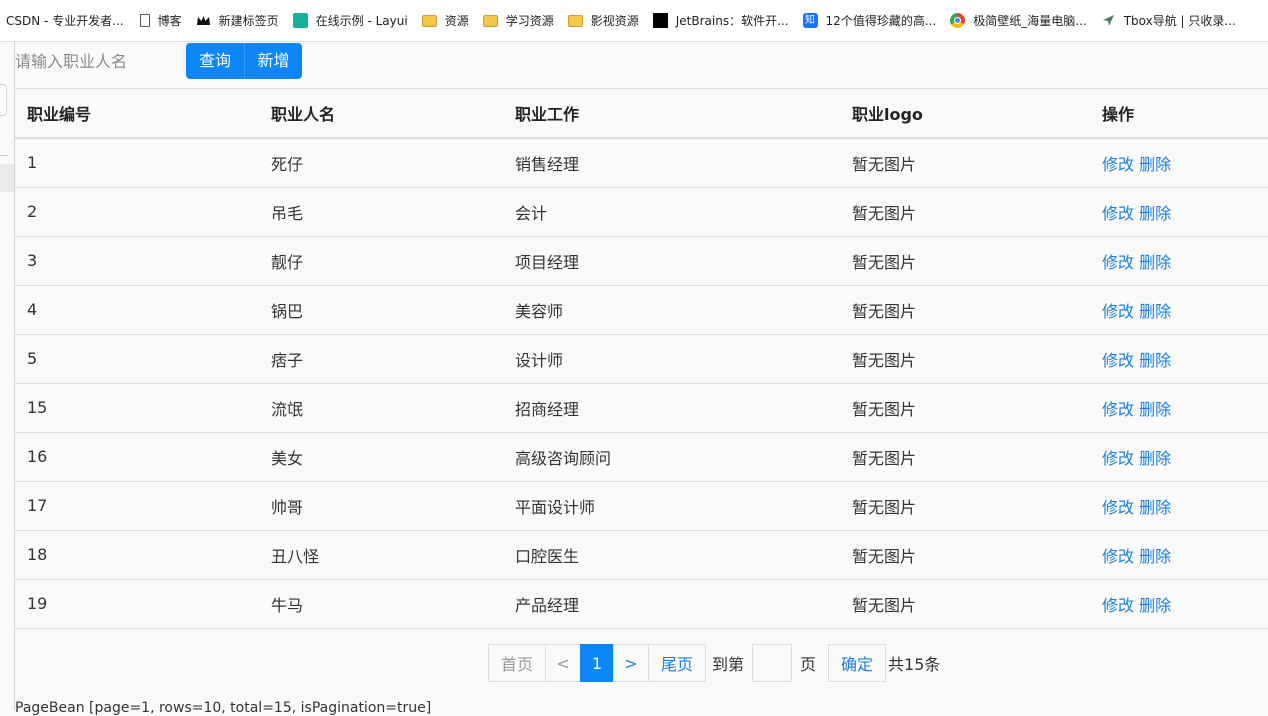  What do you see at coordinates (517, 663) in the screenshot?
I see `first-page-button: 首页` at bounding box center [517, 663].